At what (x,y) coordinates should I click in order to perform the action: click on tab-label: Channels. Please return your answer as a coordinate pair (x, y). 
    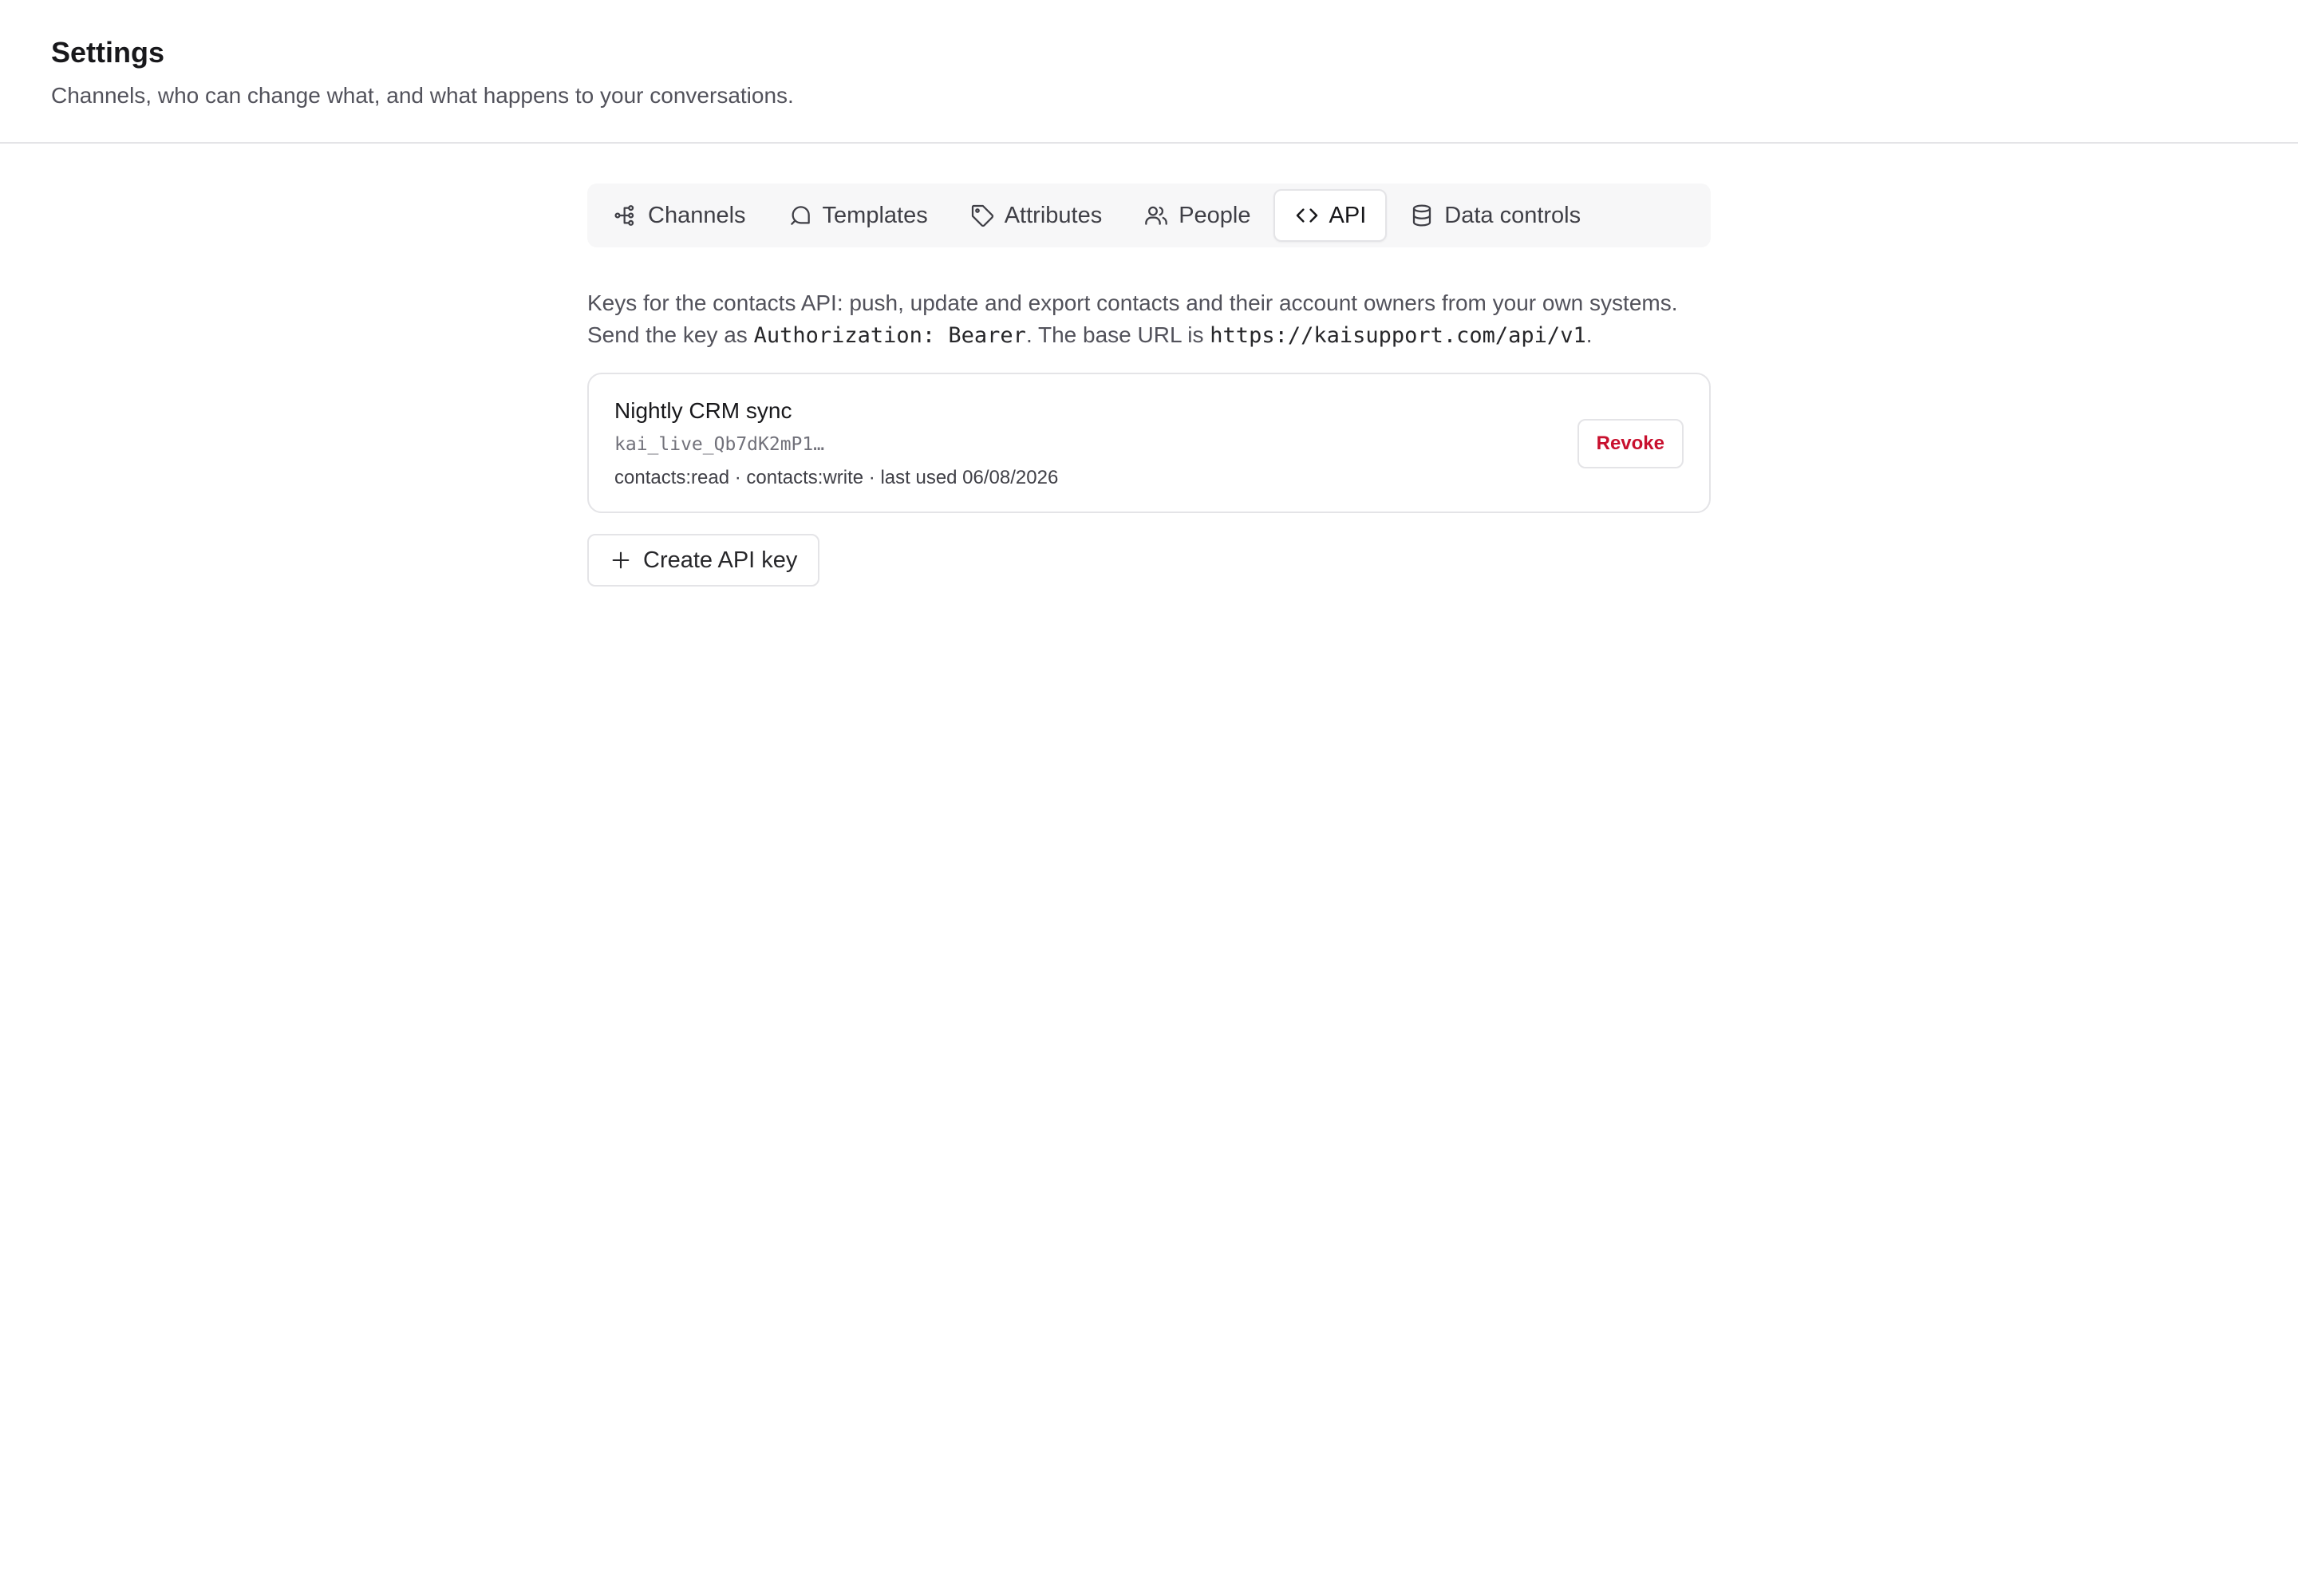
    Looking at the image, I should click on (697, 215).